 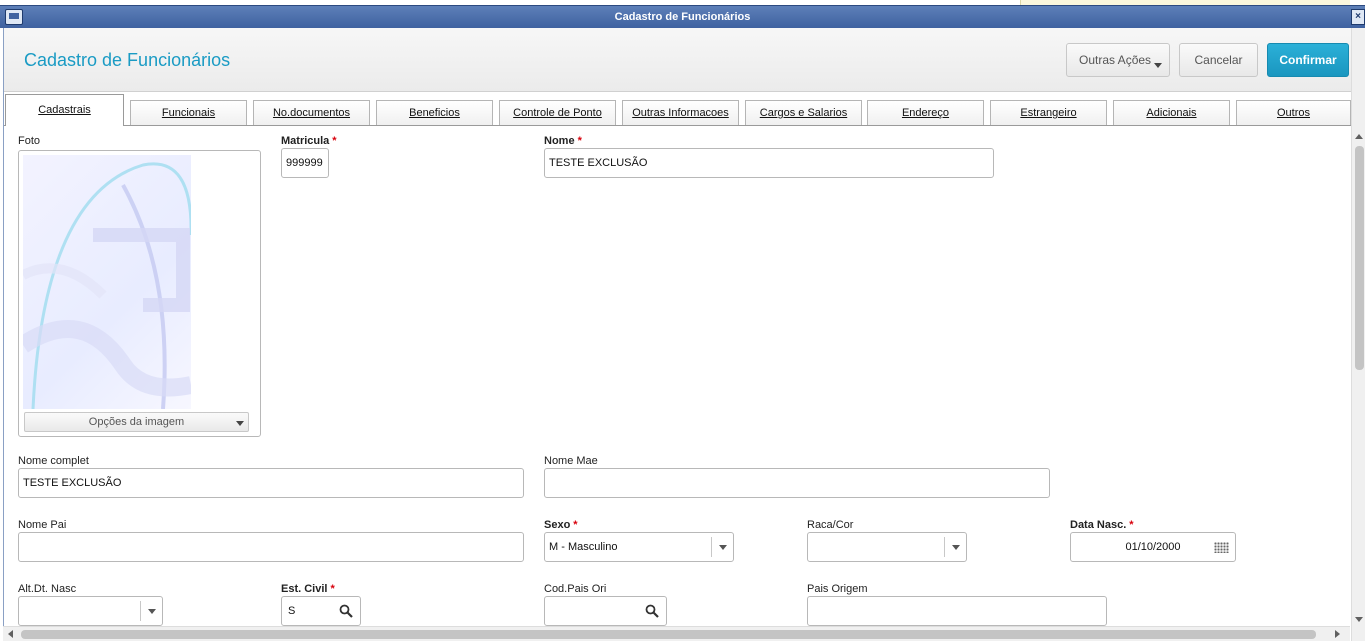 I want to click on image-options-button: Opções da imagem, so click(x=136, y=422).